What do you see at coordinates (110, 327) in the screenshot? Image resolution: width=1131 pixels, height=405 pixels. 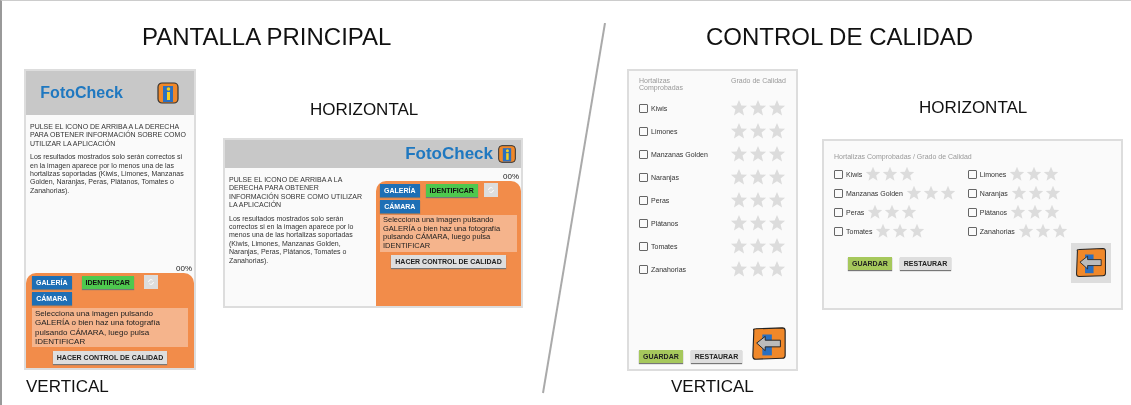 I see `message-text: Selecciona una imagen pulsando GALERÍA o bien haz una fotografía pulsando CÁMARA, luego pulsa IDENTIFICAR` at bounding box center [110, 327].